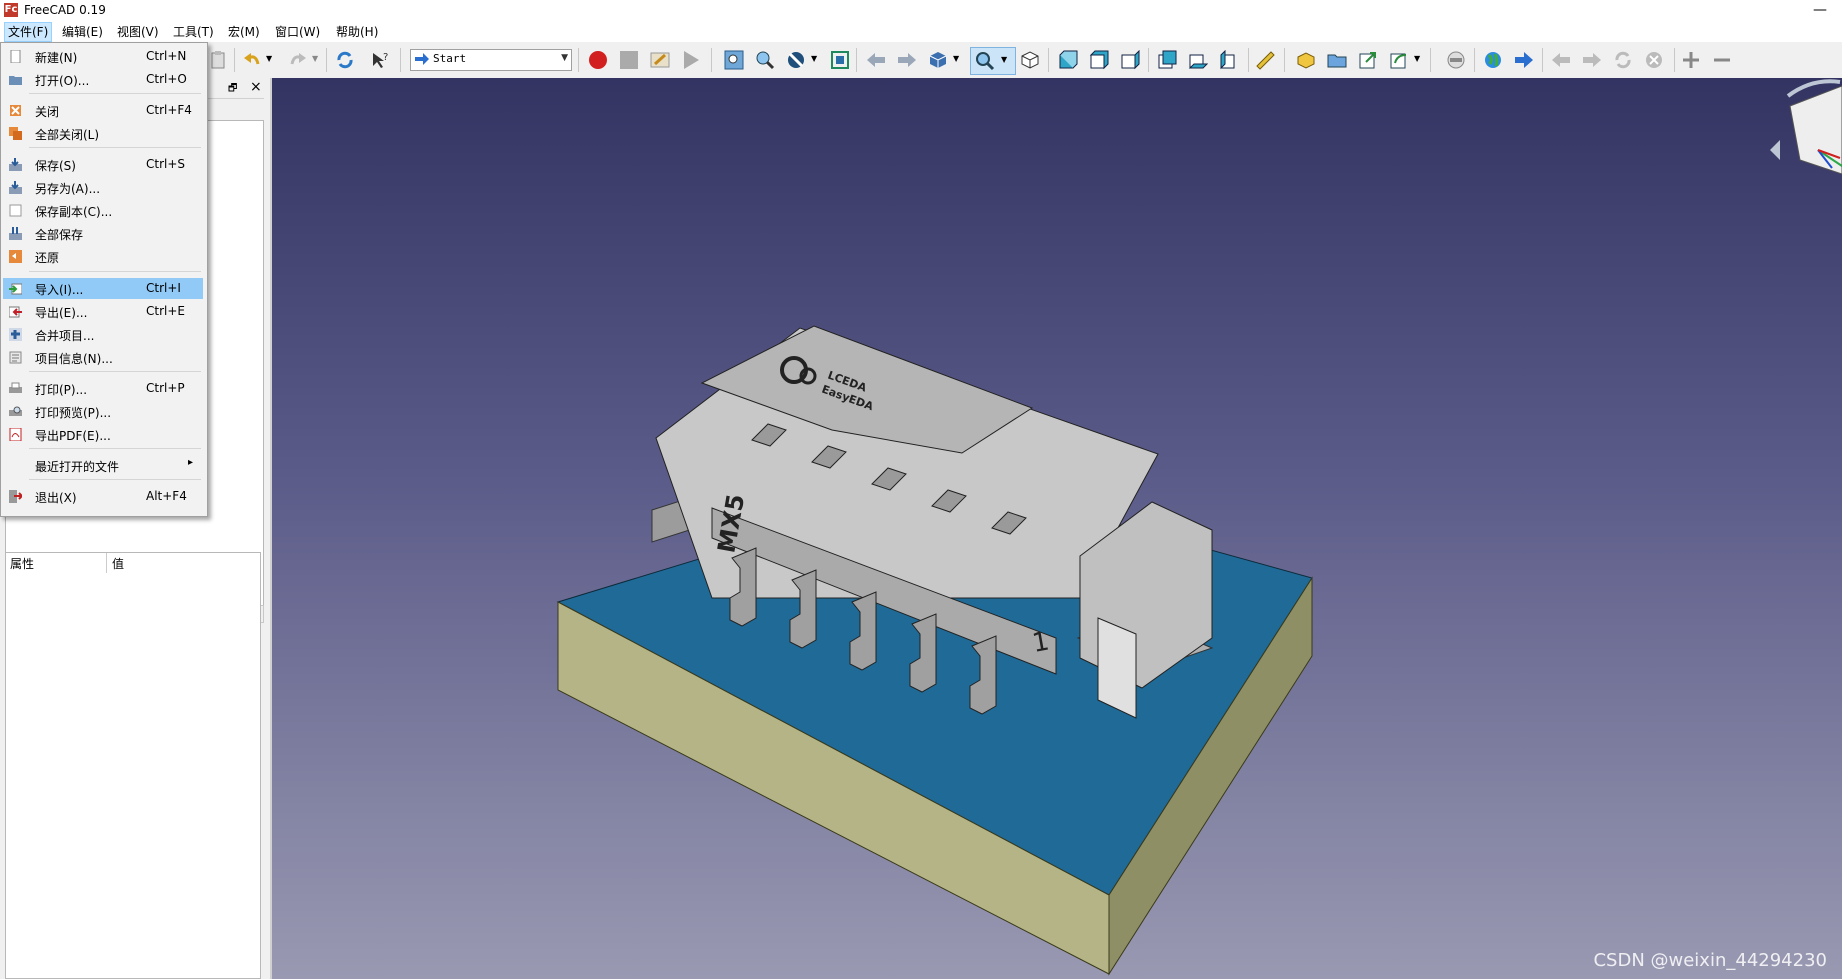  Describe the element at coordinates (1265, 60) in the screenshot. I see `measure-icon` at that location.